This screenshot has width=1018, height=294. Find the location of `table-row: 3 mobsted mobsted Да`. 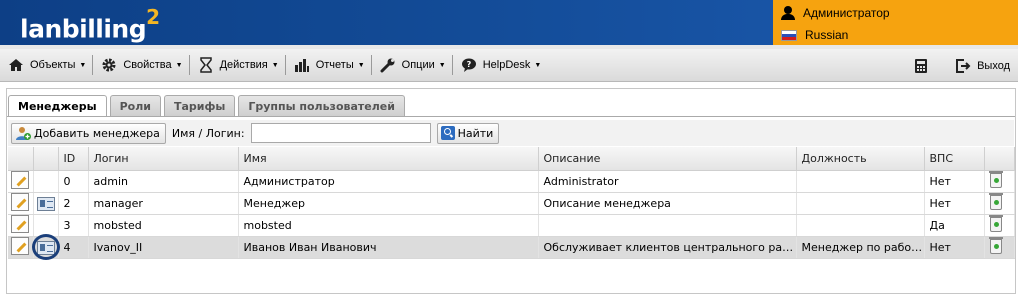

table-row: 3 mobsted mobsted Да is located at coordinates (511, 225).